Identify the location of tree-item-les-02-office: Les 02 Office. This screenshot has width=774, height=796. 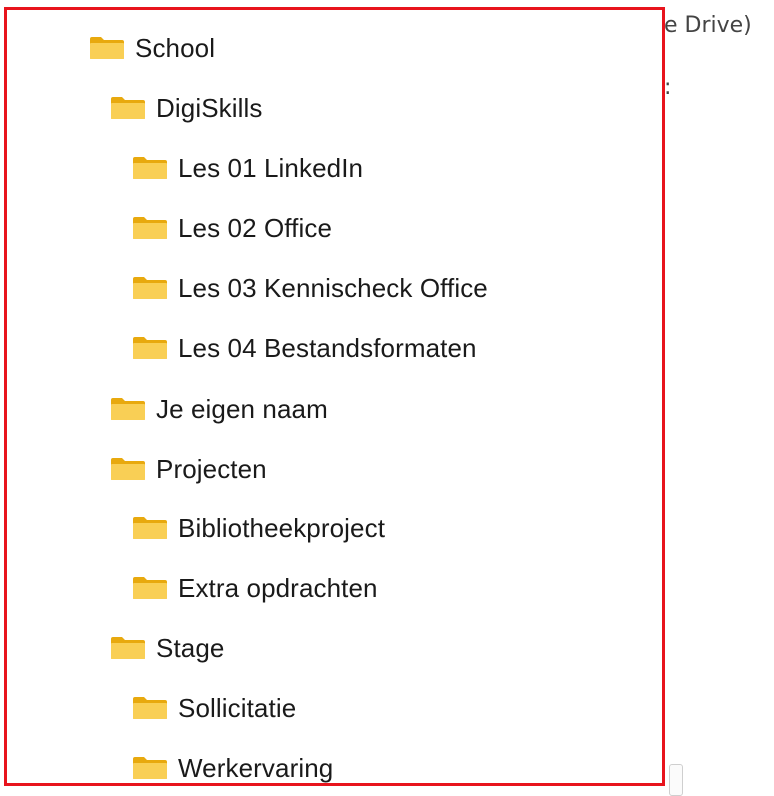
(232, 228).